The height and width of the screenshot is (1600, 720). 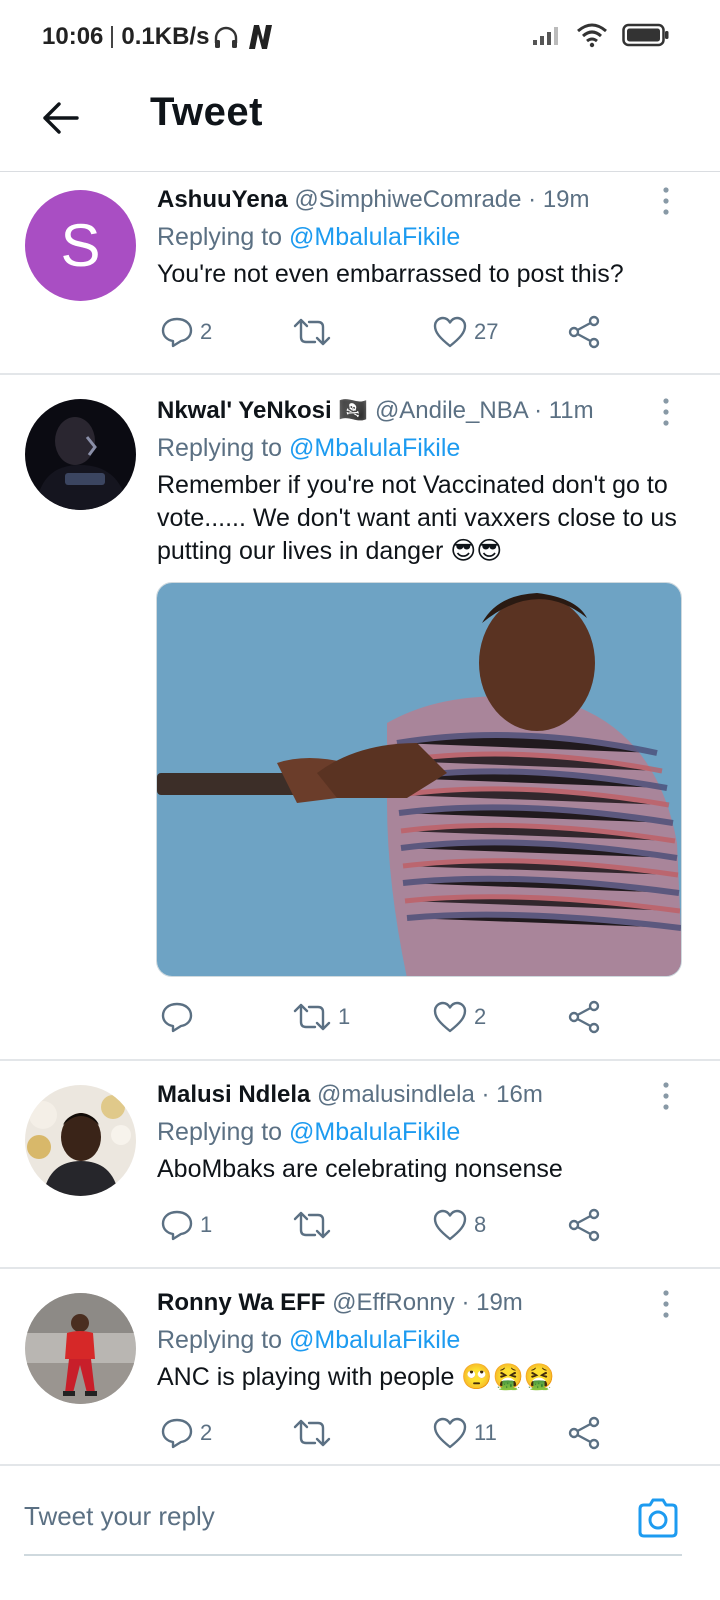 I want to click on tweet-actions: 2 11, so click(x=385, y=1433).